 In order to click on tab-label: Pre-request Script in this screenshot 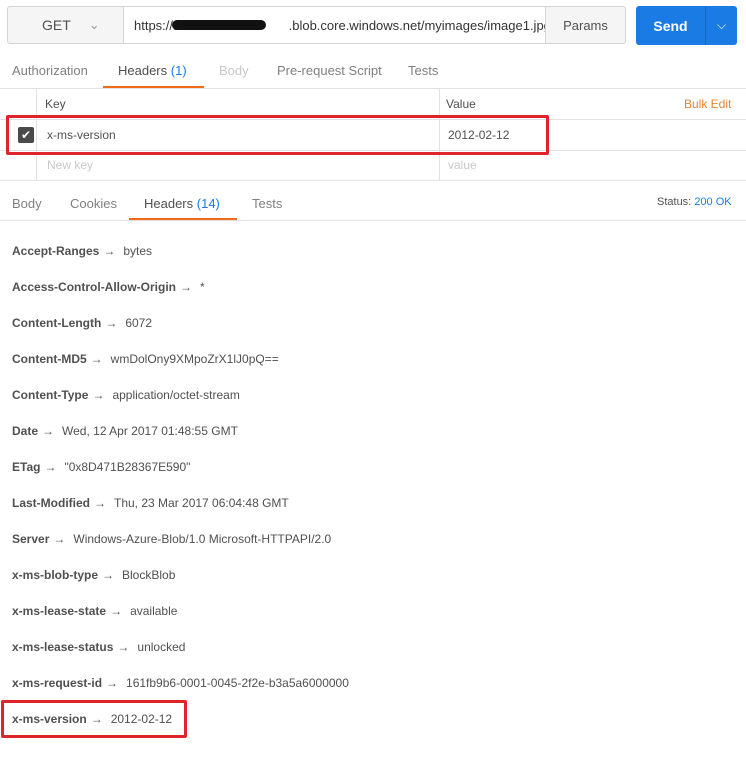, I will do `click(329, 70)`.